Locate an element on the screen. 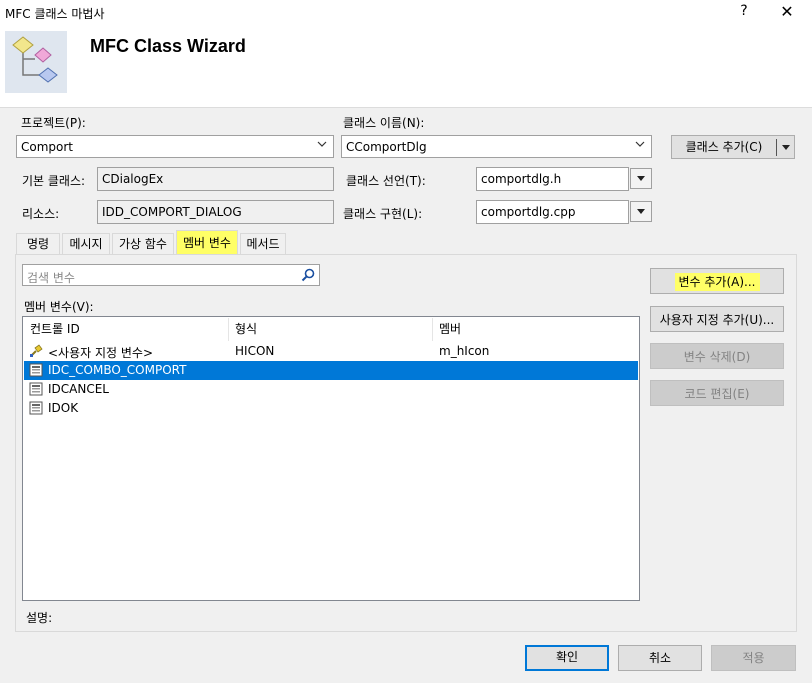  class-impl-label: 클래스 구현(L): is located at coordinates (383, 214).